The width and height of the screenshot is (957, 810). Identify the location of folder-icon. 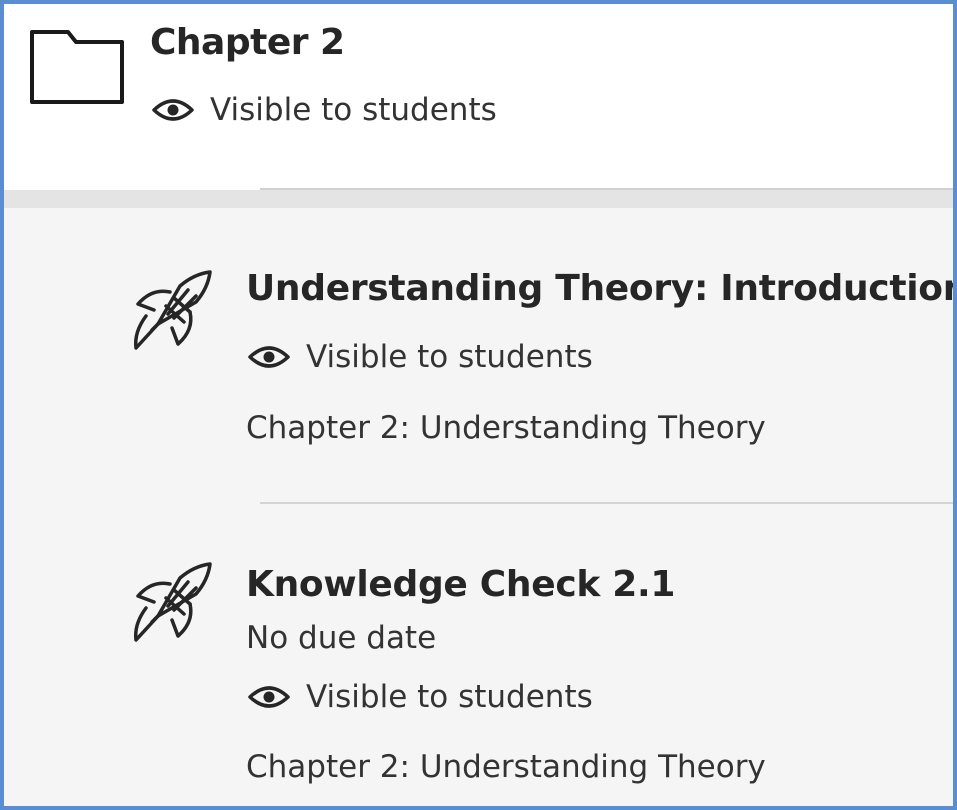
(77, 67).